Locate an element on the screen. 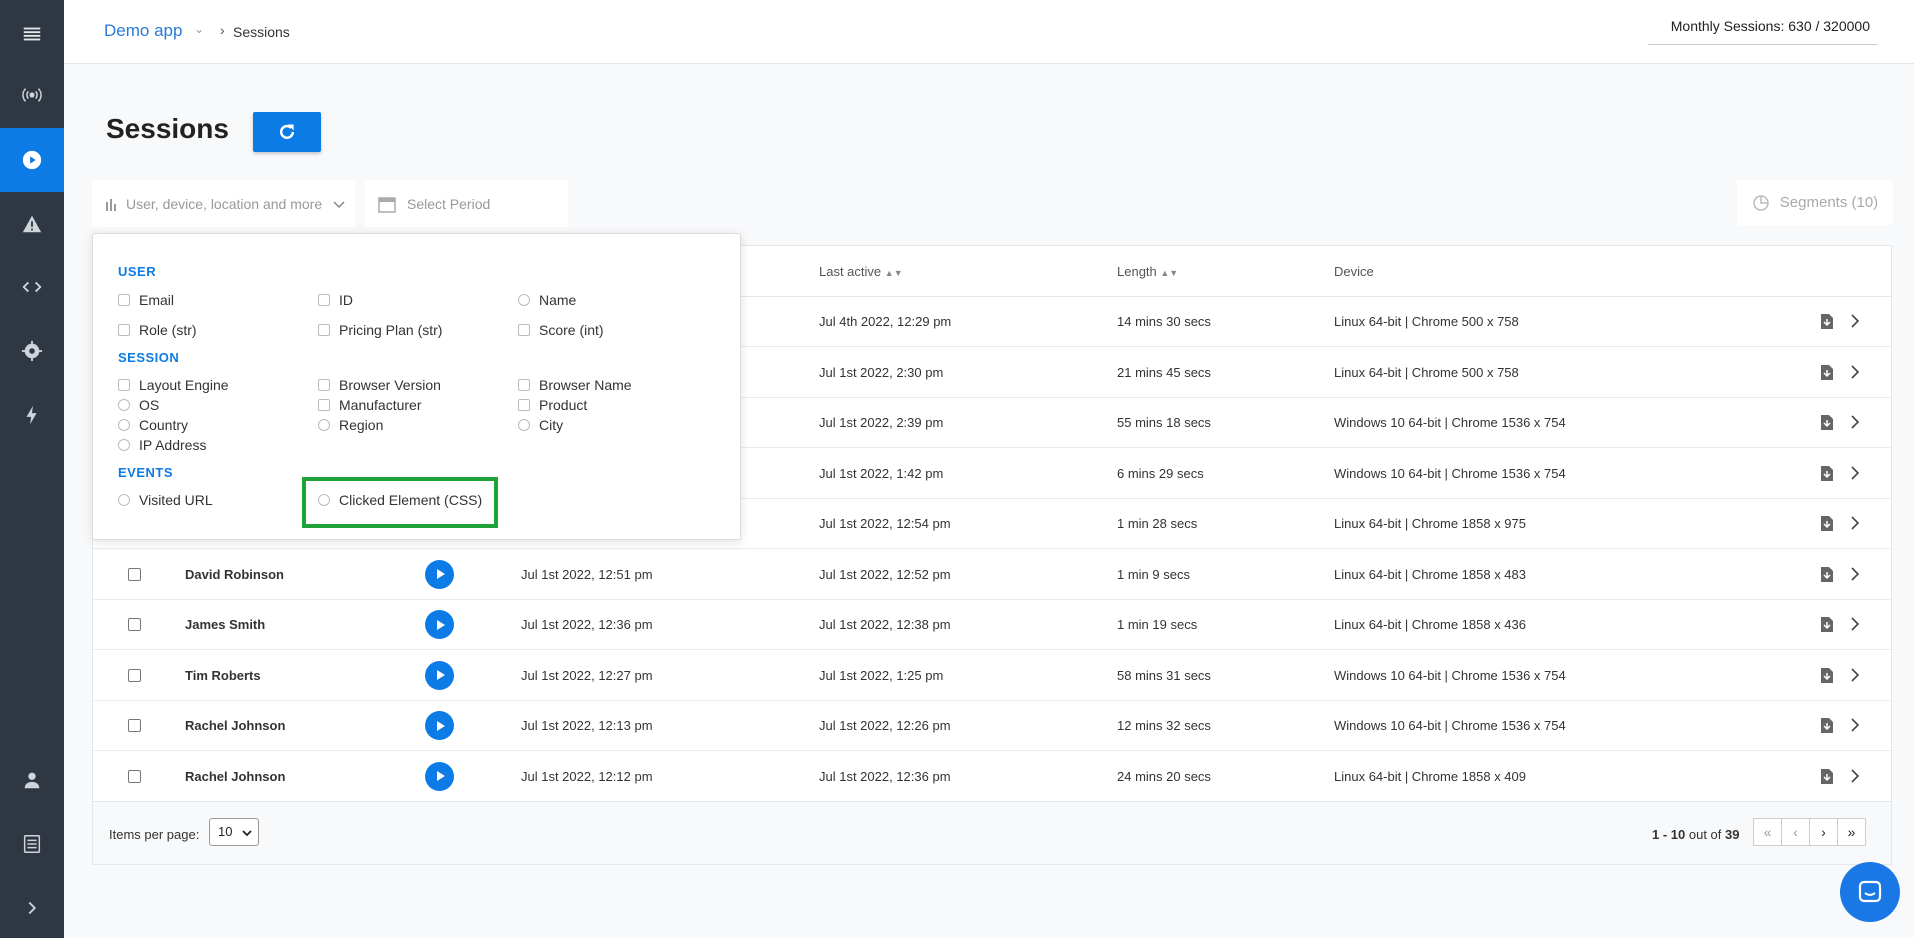 Image resolution: width=1914 pixels, height=938 pixels. chat-button is located at coordinates (1870, 892).